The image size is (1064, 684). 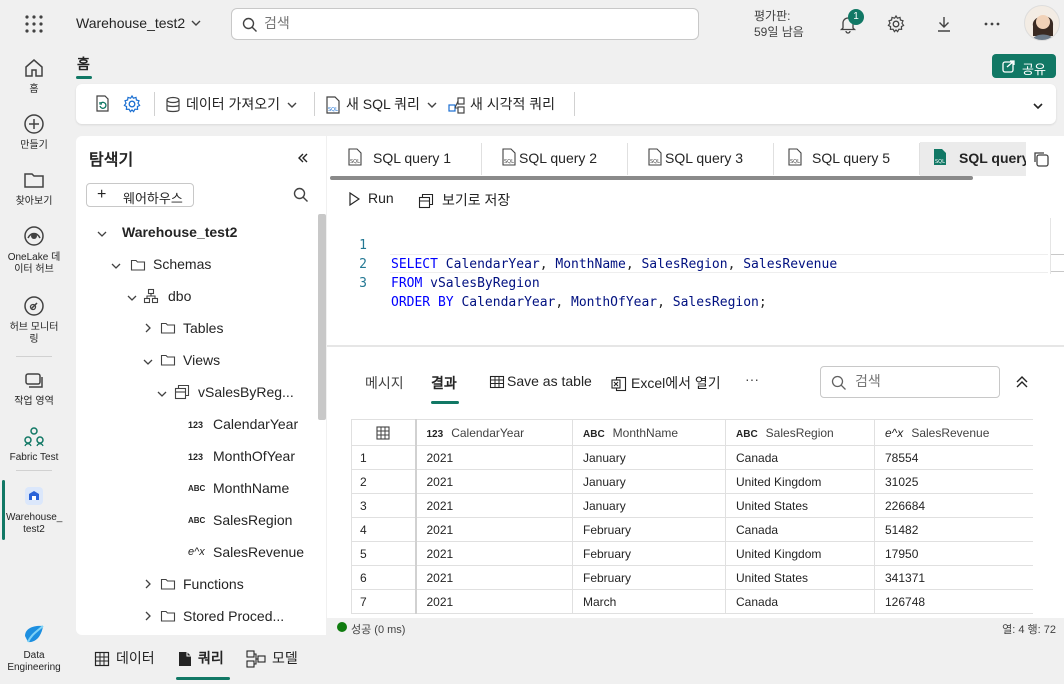 I want to click on table-cell: 17950, so click(x=953, y=553).